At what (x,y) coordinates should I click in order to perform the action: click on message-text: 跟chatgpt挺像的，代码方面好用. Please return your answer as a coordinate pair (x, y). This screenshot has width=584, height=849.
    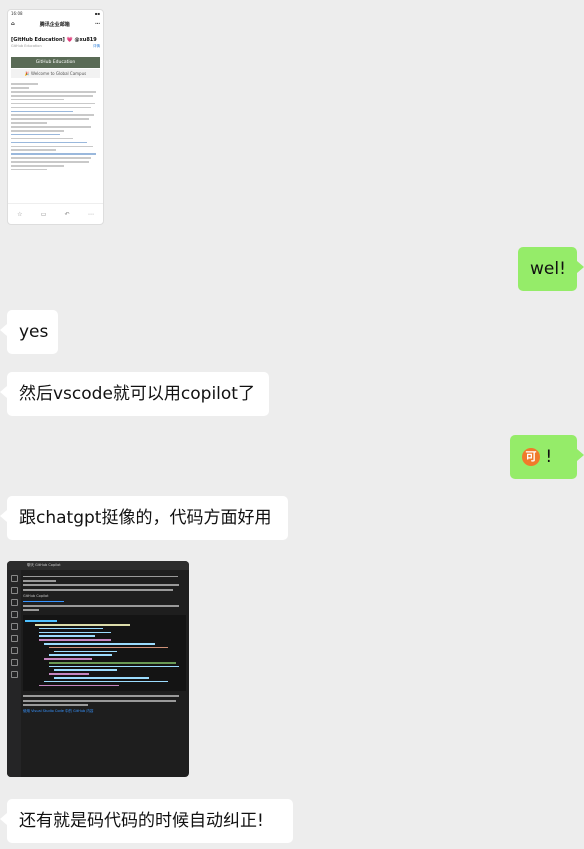
    Looking at the image, I should click on (145, 518).